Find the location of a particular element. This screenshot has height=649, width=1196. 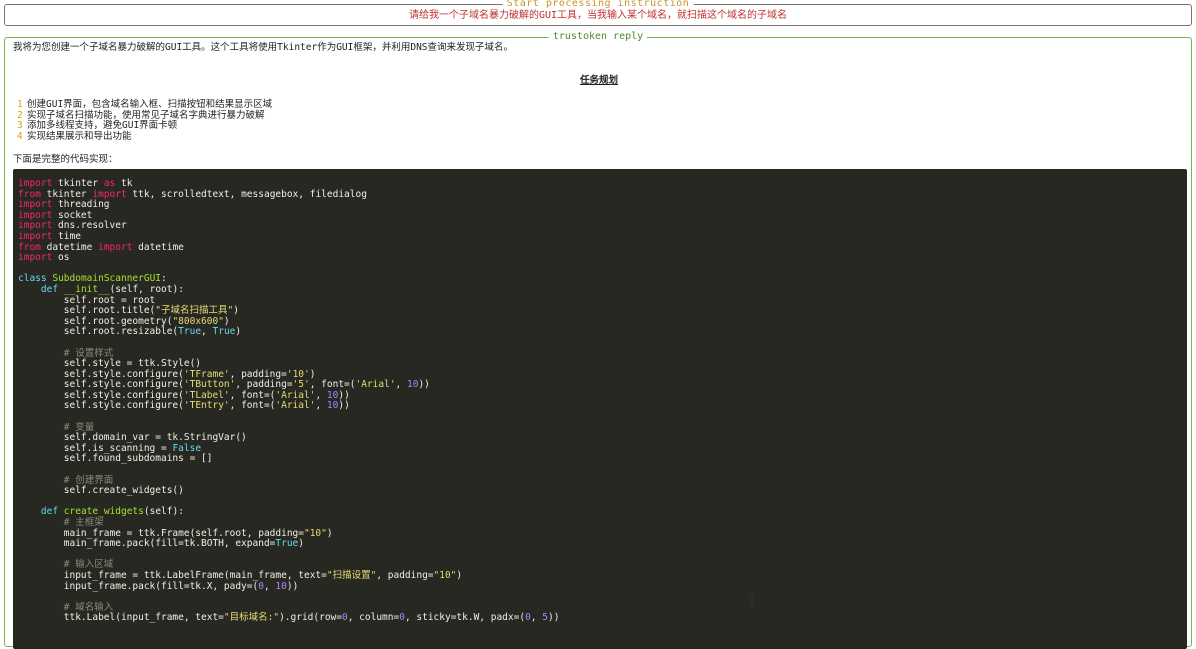

plan-item-text: 实现结果展示和导出功能 is located at coordinates (79, 136).